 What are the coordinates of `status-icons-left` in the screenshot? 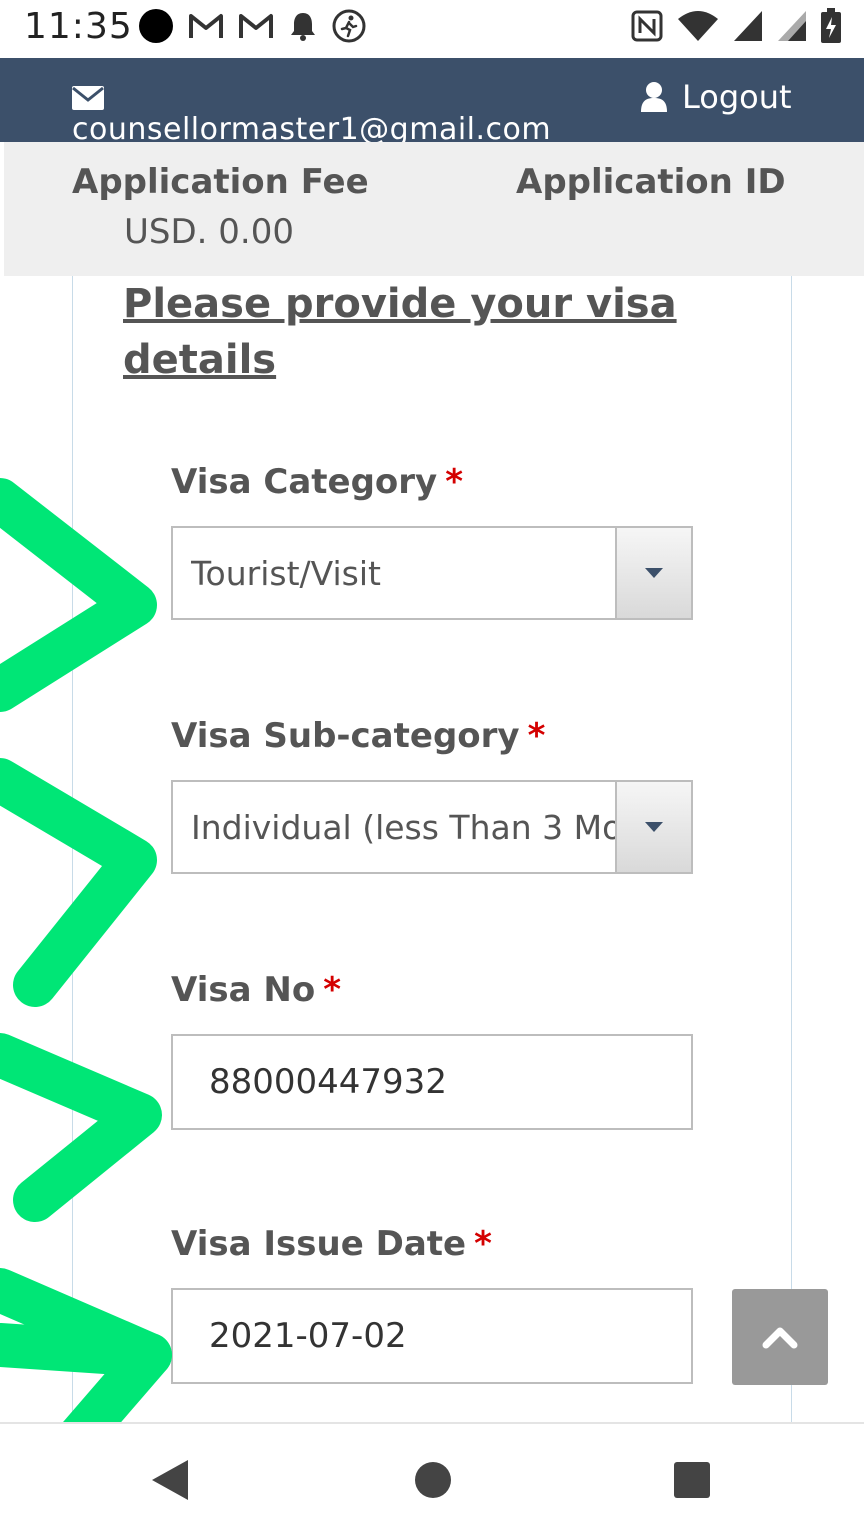 It's located at (252, 26).